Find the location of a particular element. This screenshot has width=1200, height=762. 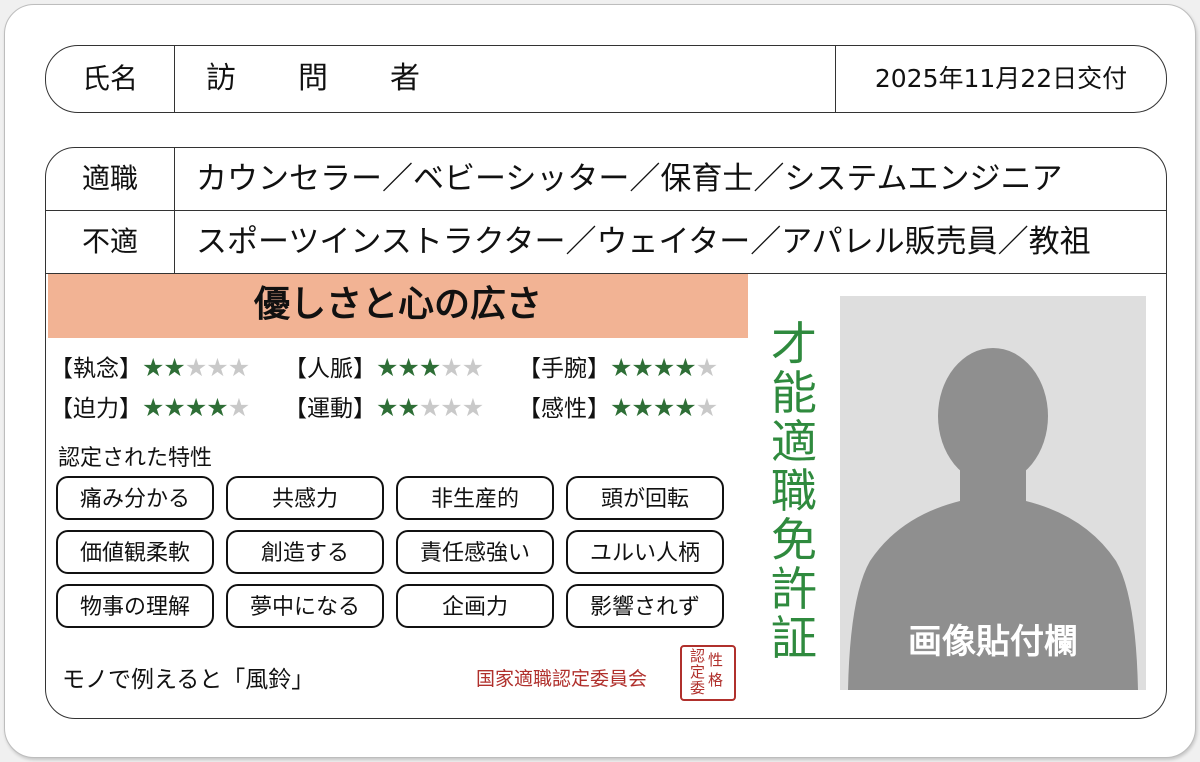

seal-char: 委 is located at coordinates (698, 688).